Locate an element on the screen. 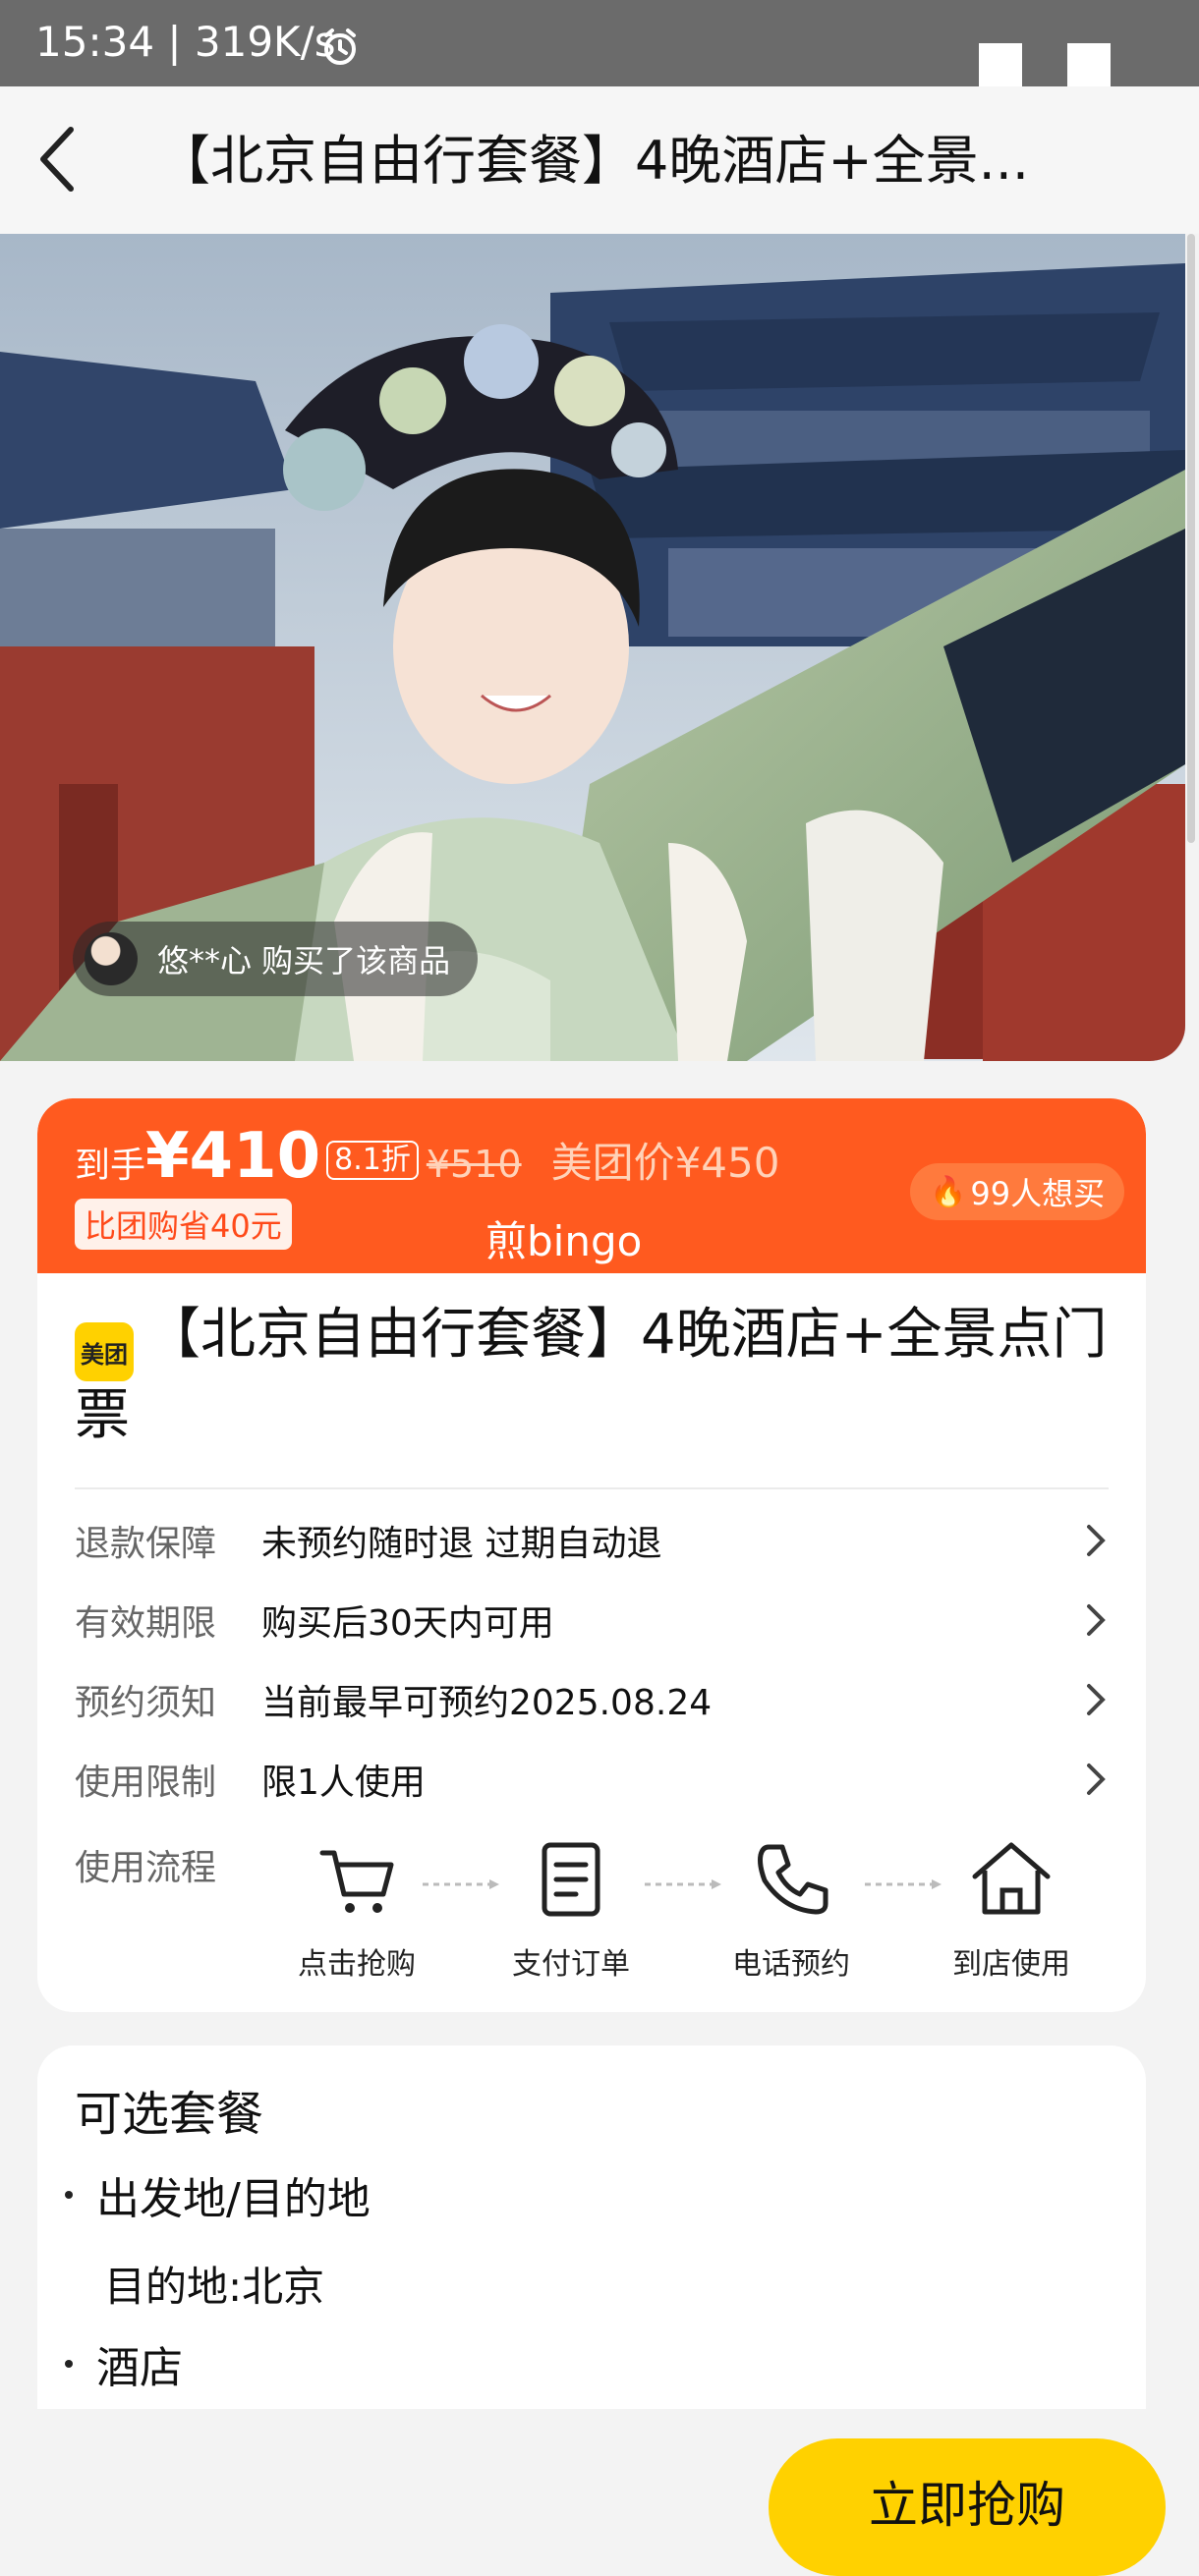  flow-step-buy: 点击抢购 is located at coordinates (356, 1909).